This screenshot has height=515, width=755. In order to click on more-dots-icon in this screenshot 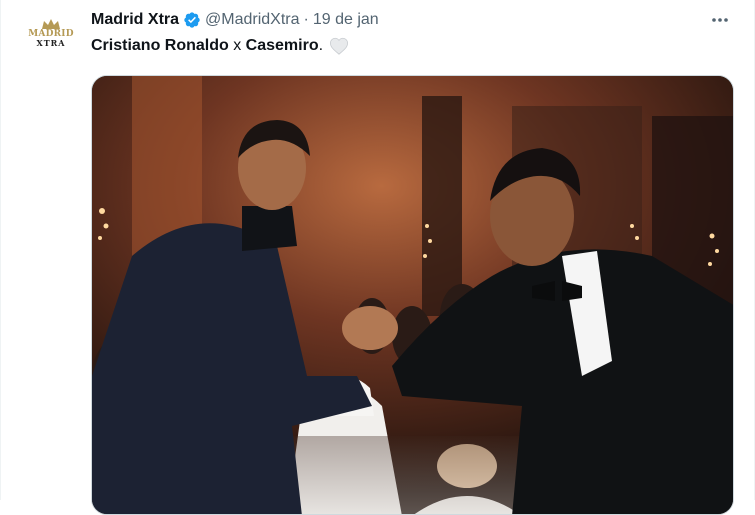, I will do `click(720, 20)`.